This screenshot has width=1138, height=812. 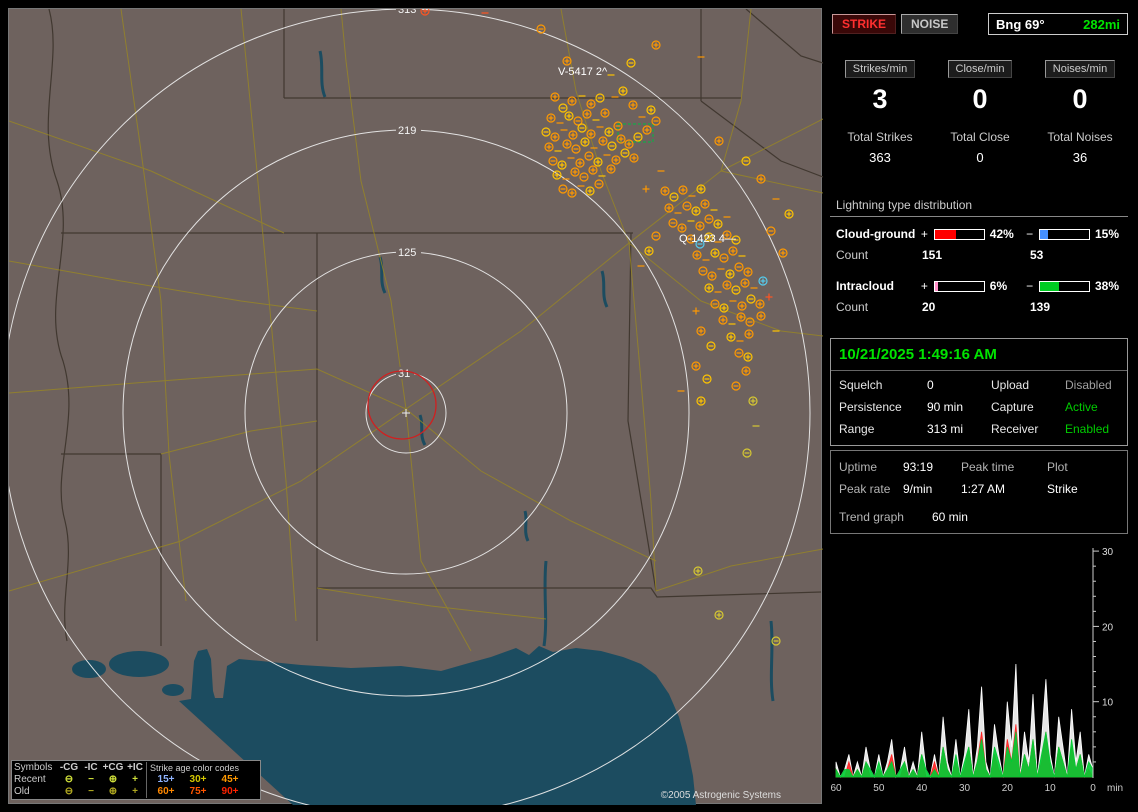 What do you see at coordinates (861, 385) in the screenshot?
I see `squelch-label: Squelch` at bounding box center [861, 385].